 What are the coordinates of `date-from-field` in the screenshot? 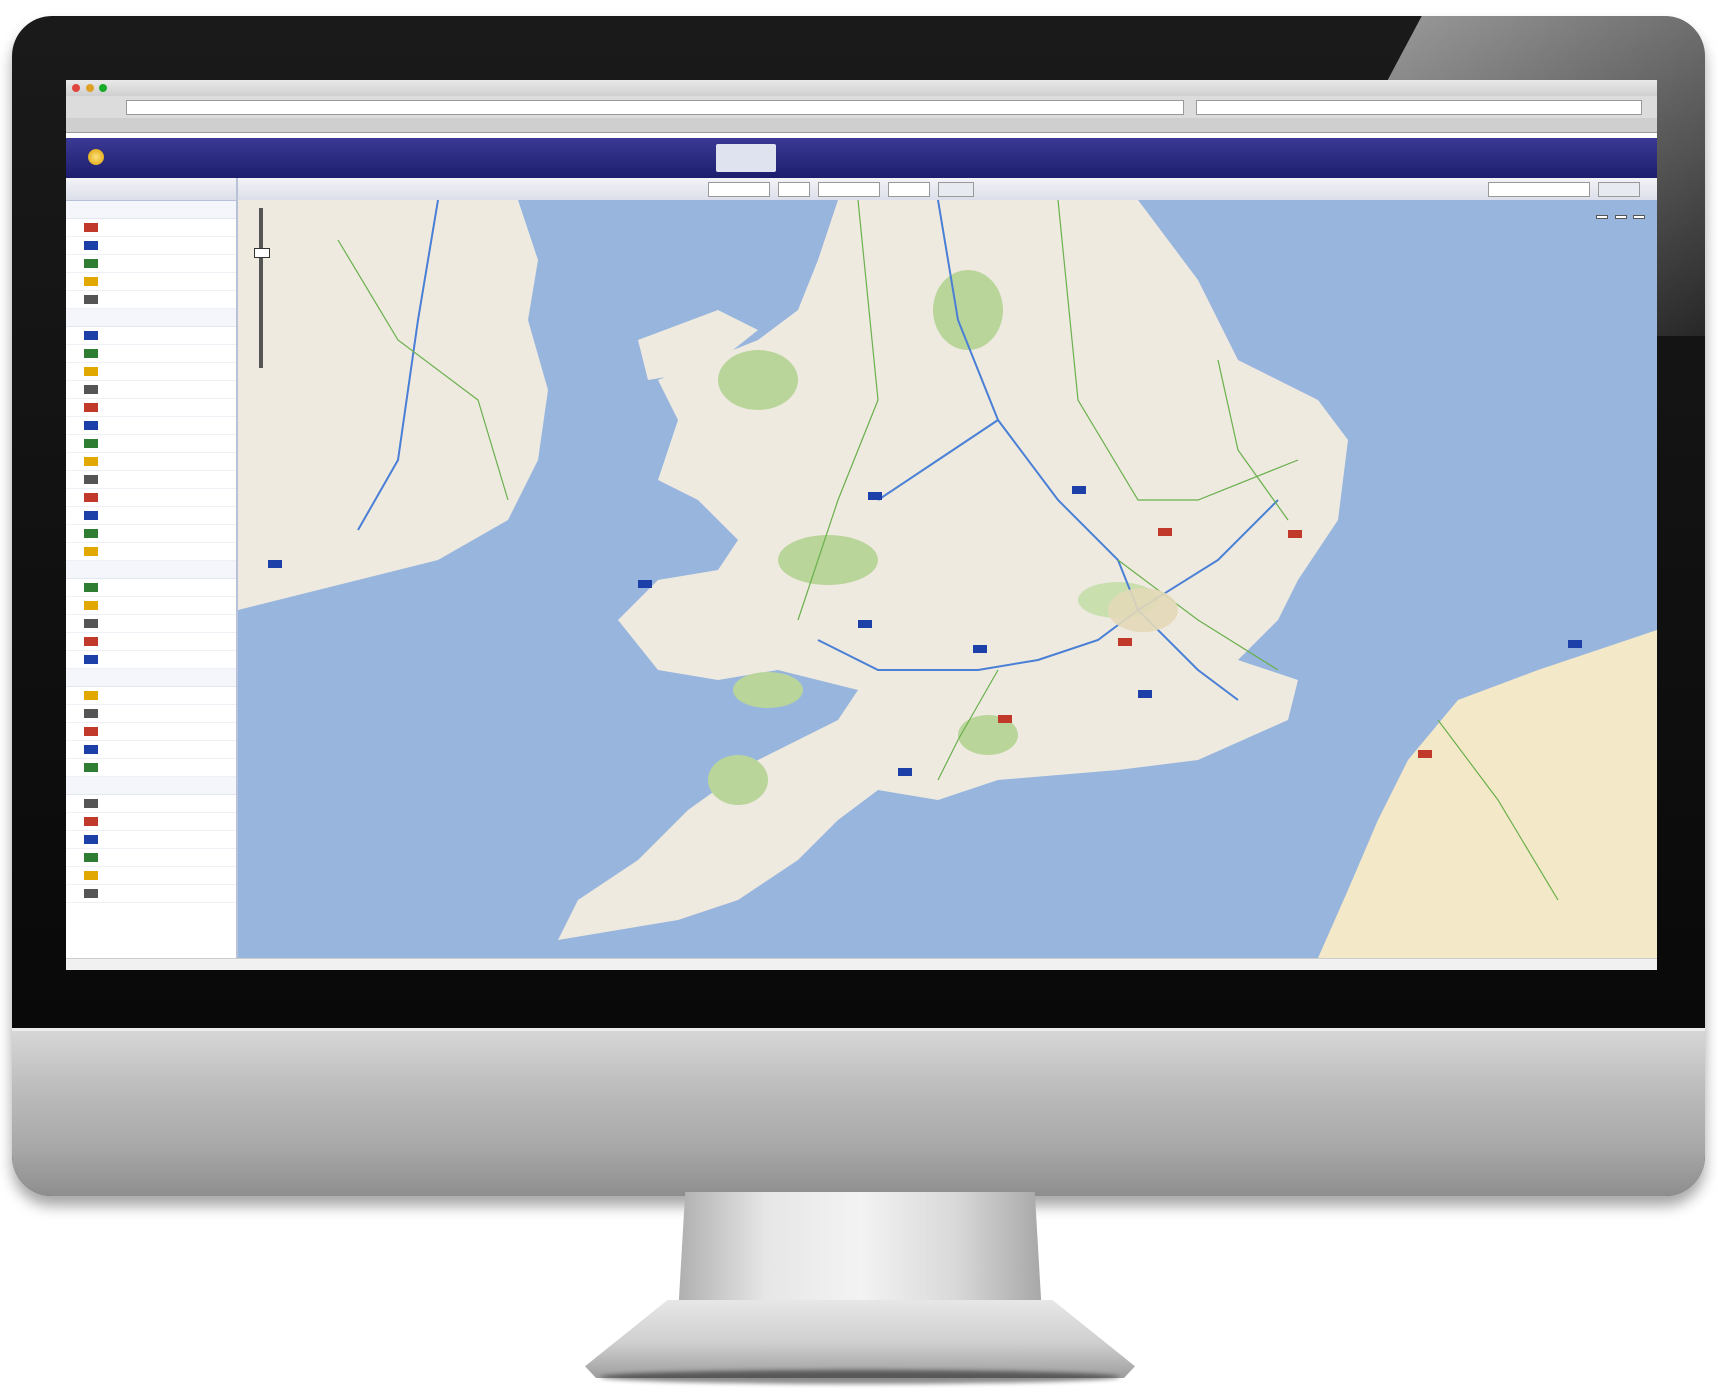 It's located at (739, 189).